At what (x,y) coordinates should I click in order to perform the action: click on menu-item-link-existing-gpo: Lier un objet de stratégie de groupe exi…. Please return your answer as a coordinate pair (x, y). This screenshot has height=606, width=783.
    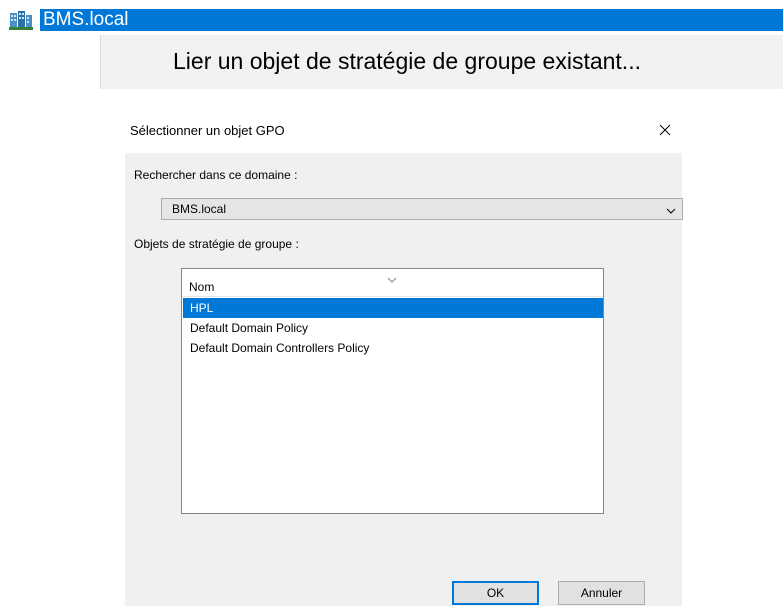
    Looking at the image, I should click on (441, 62).